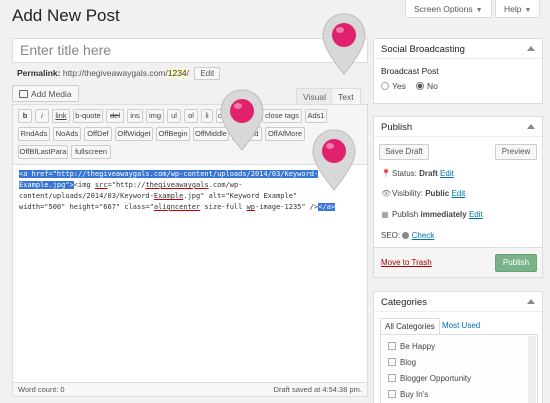 The width and height of the screenshot is (550, 403). What do you see at coordinates (393, 86) in the screenshot?
I see `broadcast-yes-option: Yes` at bounding box center [393, 86].